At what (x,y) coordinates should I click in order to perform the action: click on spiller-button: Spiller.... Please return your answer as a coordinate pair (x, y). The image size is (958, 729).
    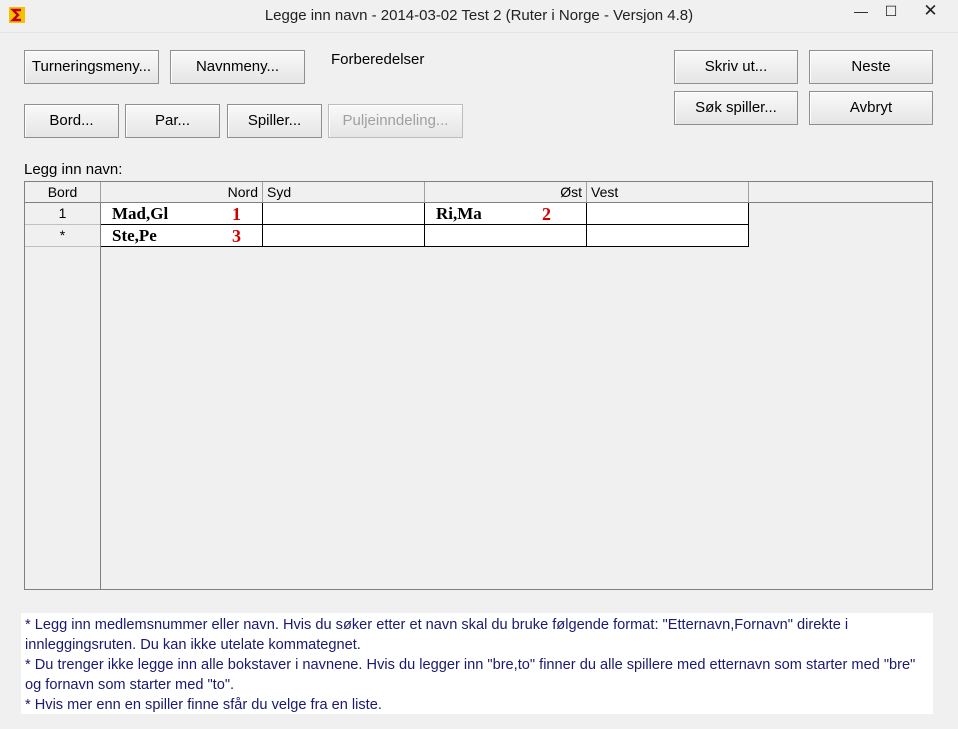
    Looking at the image, I should click on (274, 121).